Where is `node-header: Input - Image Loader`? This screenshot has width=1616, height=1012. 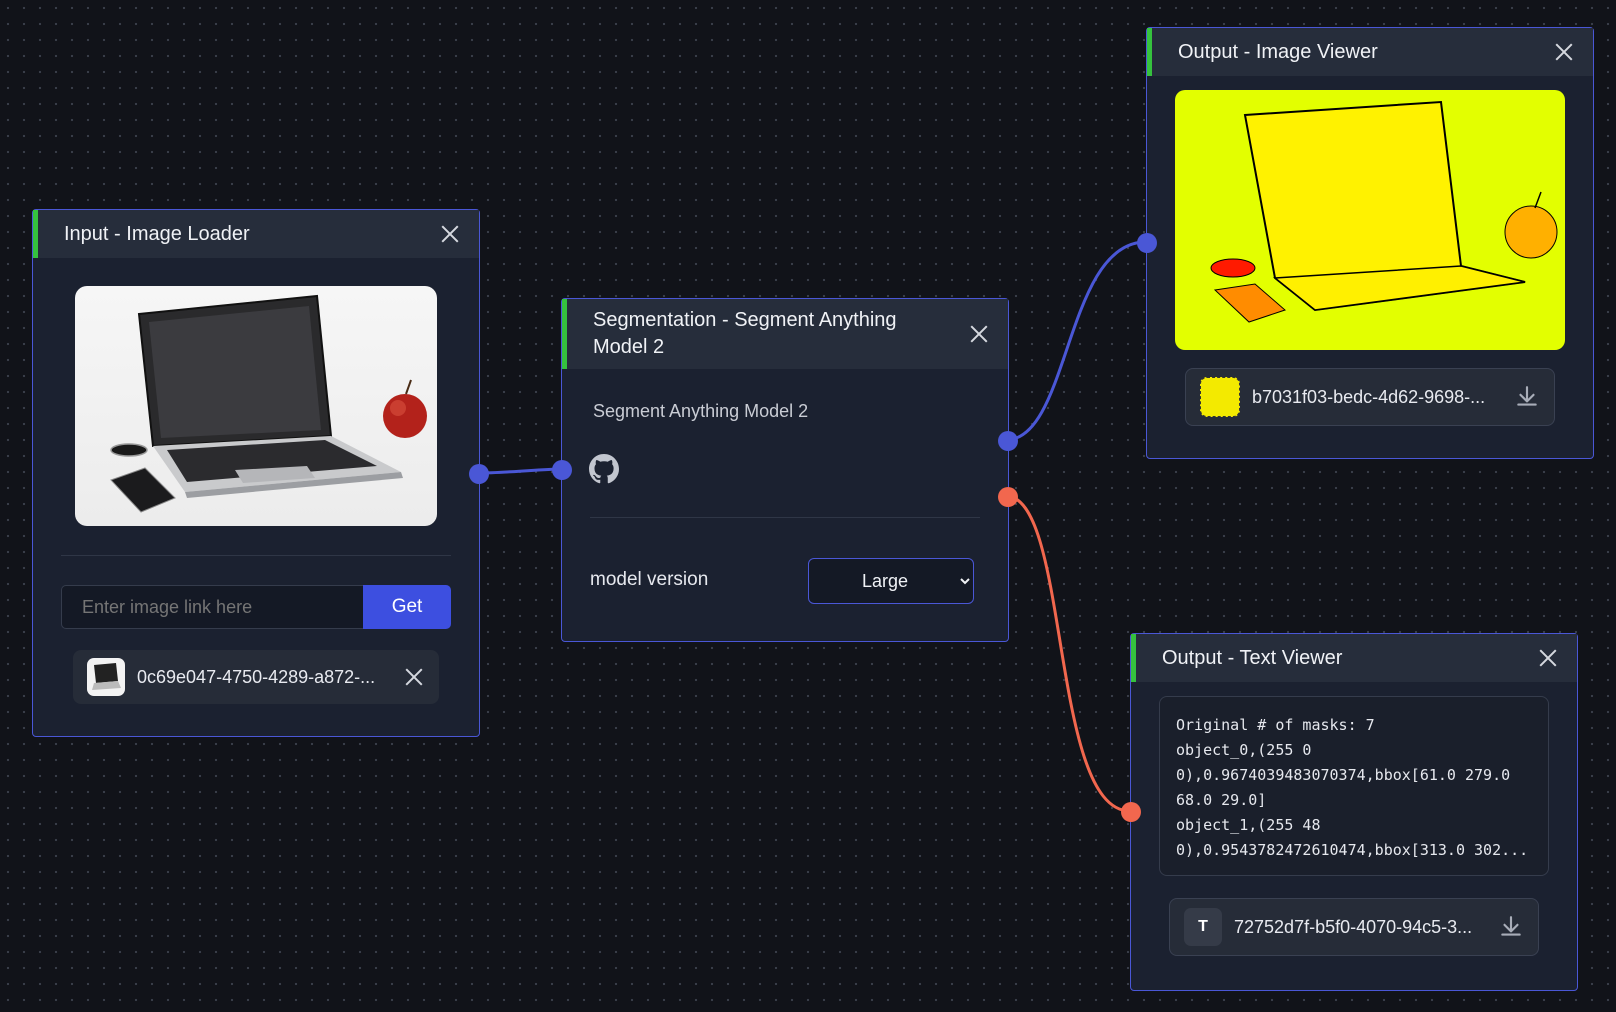 node-header: Input - Image Loader is located at coordinates (256, 234).